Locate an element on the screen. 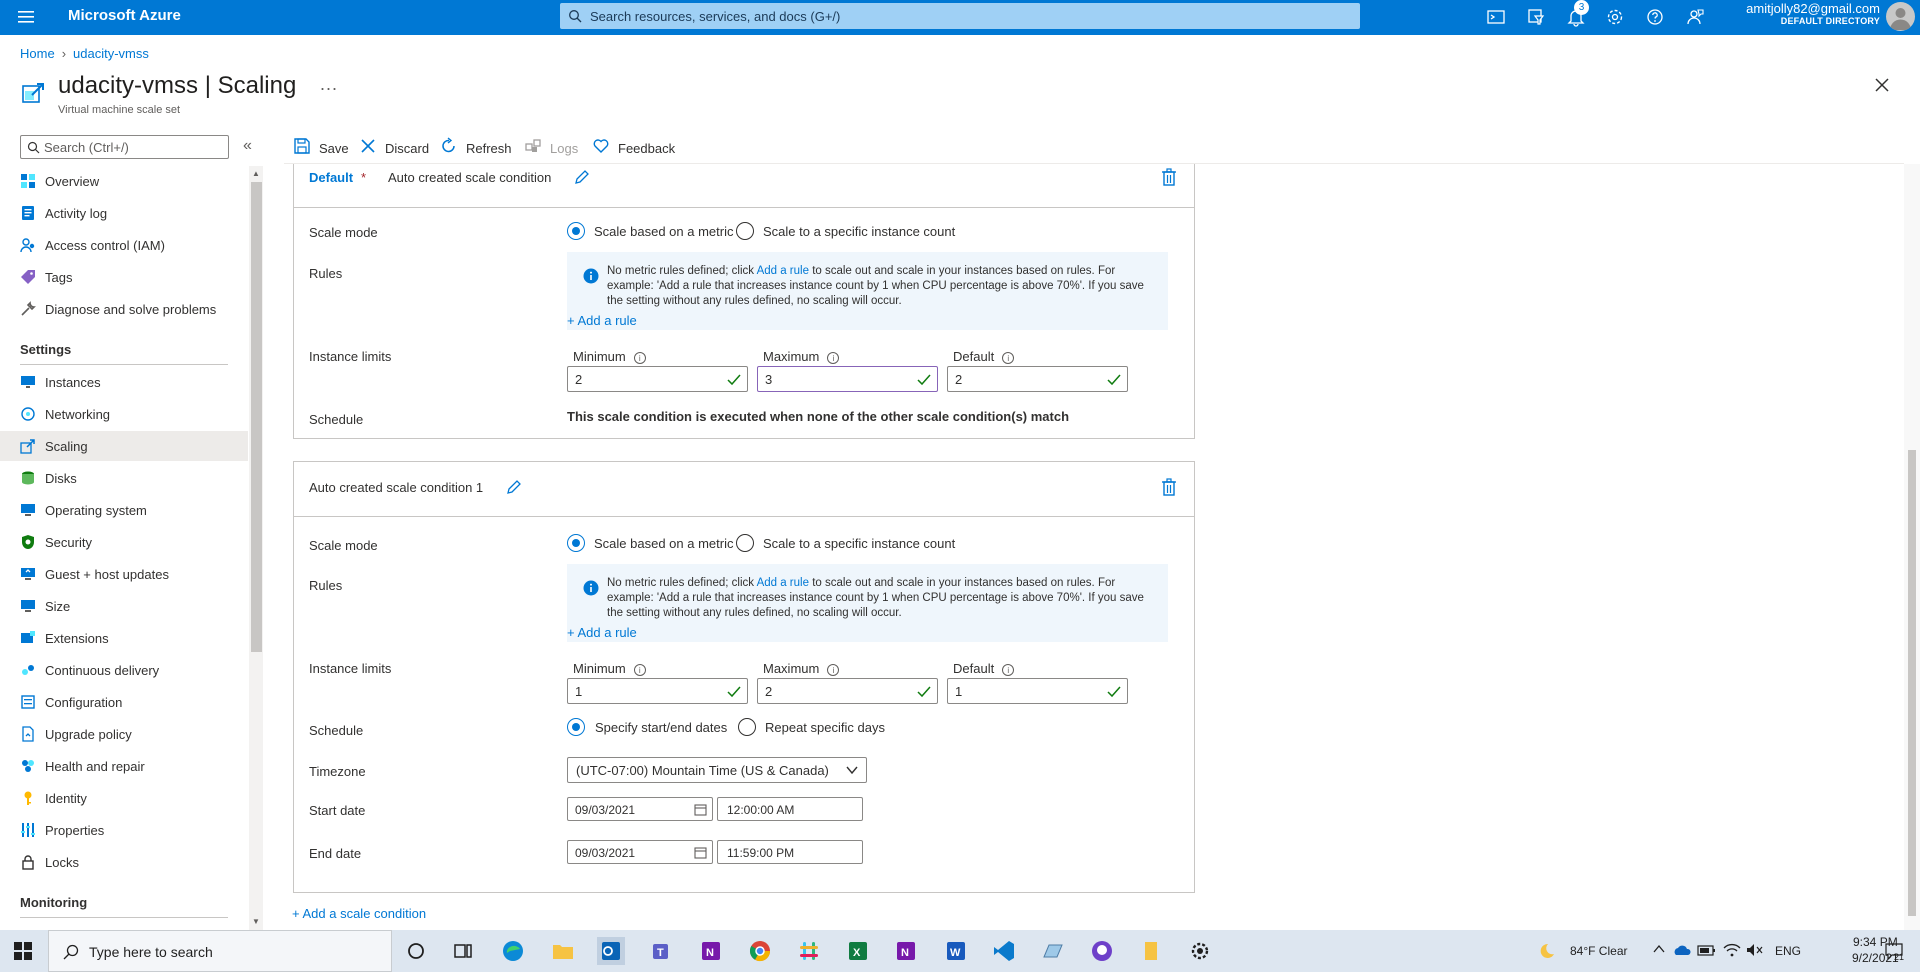 Image resolution: width=1920 pixels, height=972 pixels. taskbar-search-input: Type here to search is located at coordinates (220, 951).